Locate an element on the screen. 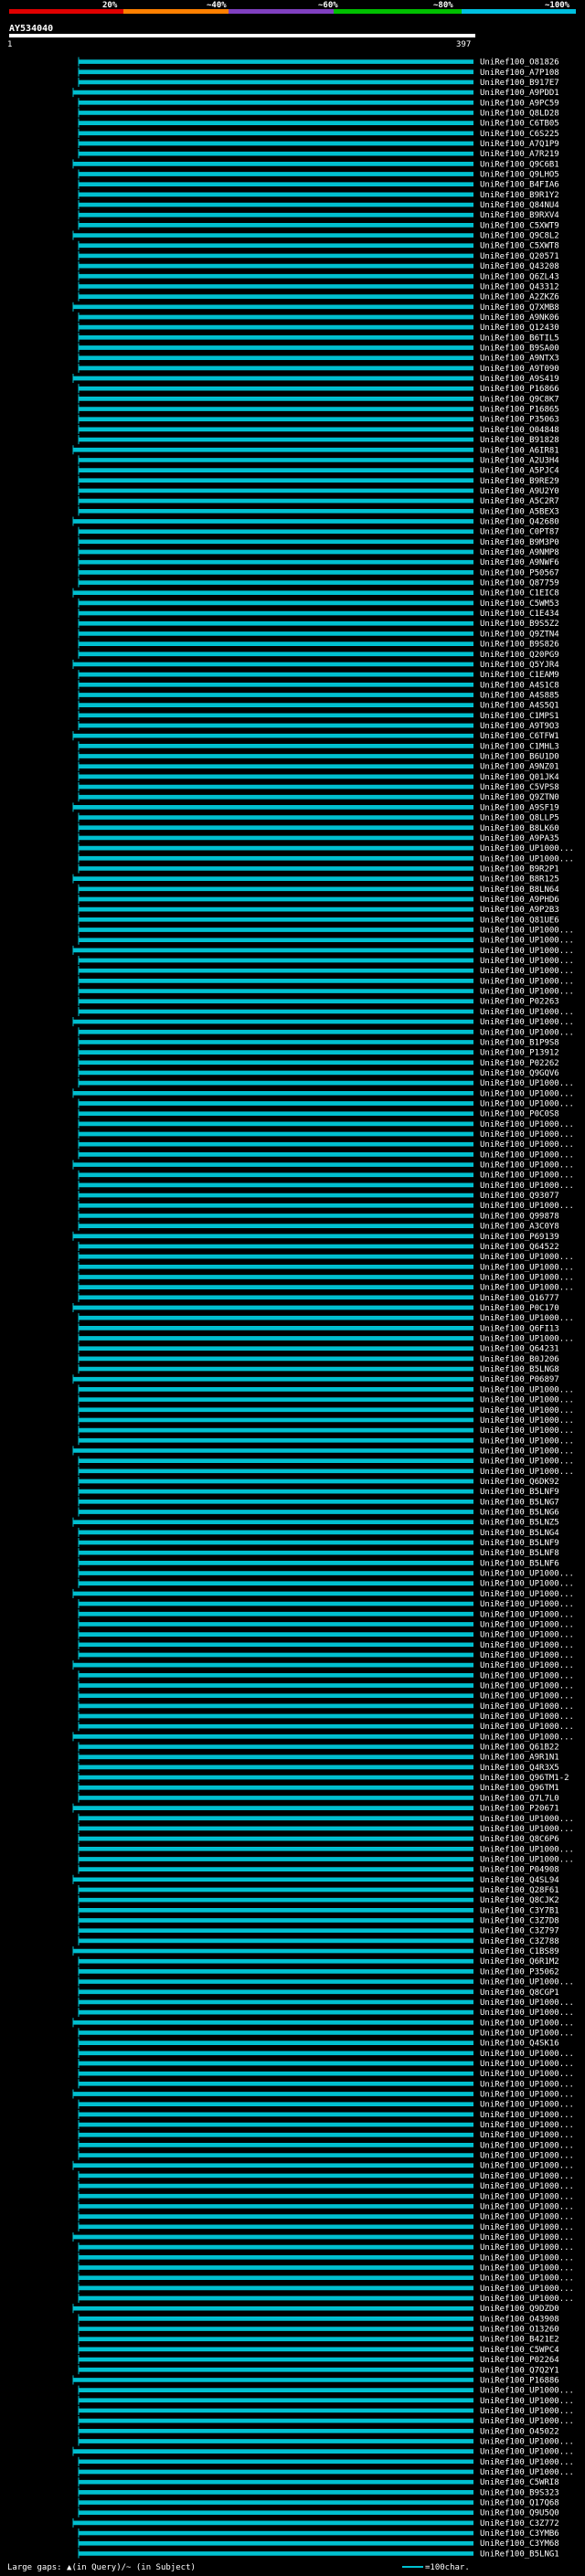 The width and height of the screenshot is (585, 2576). hit-row: UniRef100_B5LNF9 is located at coordinates (318, 1492).